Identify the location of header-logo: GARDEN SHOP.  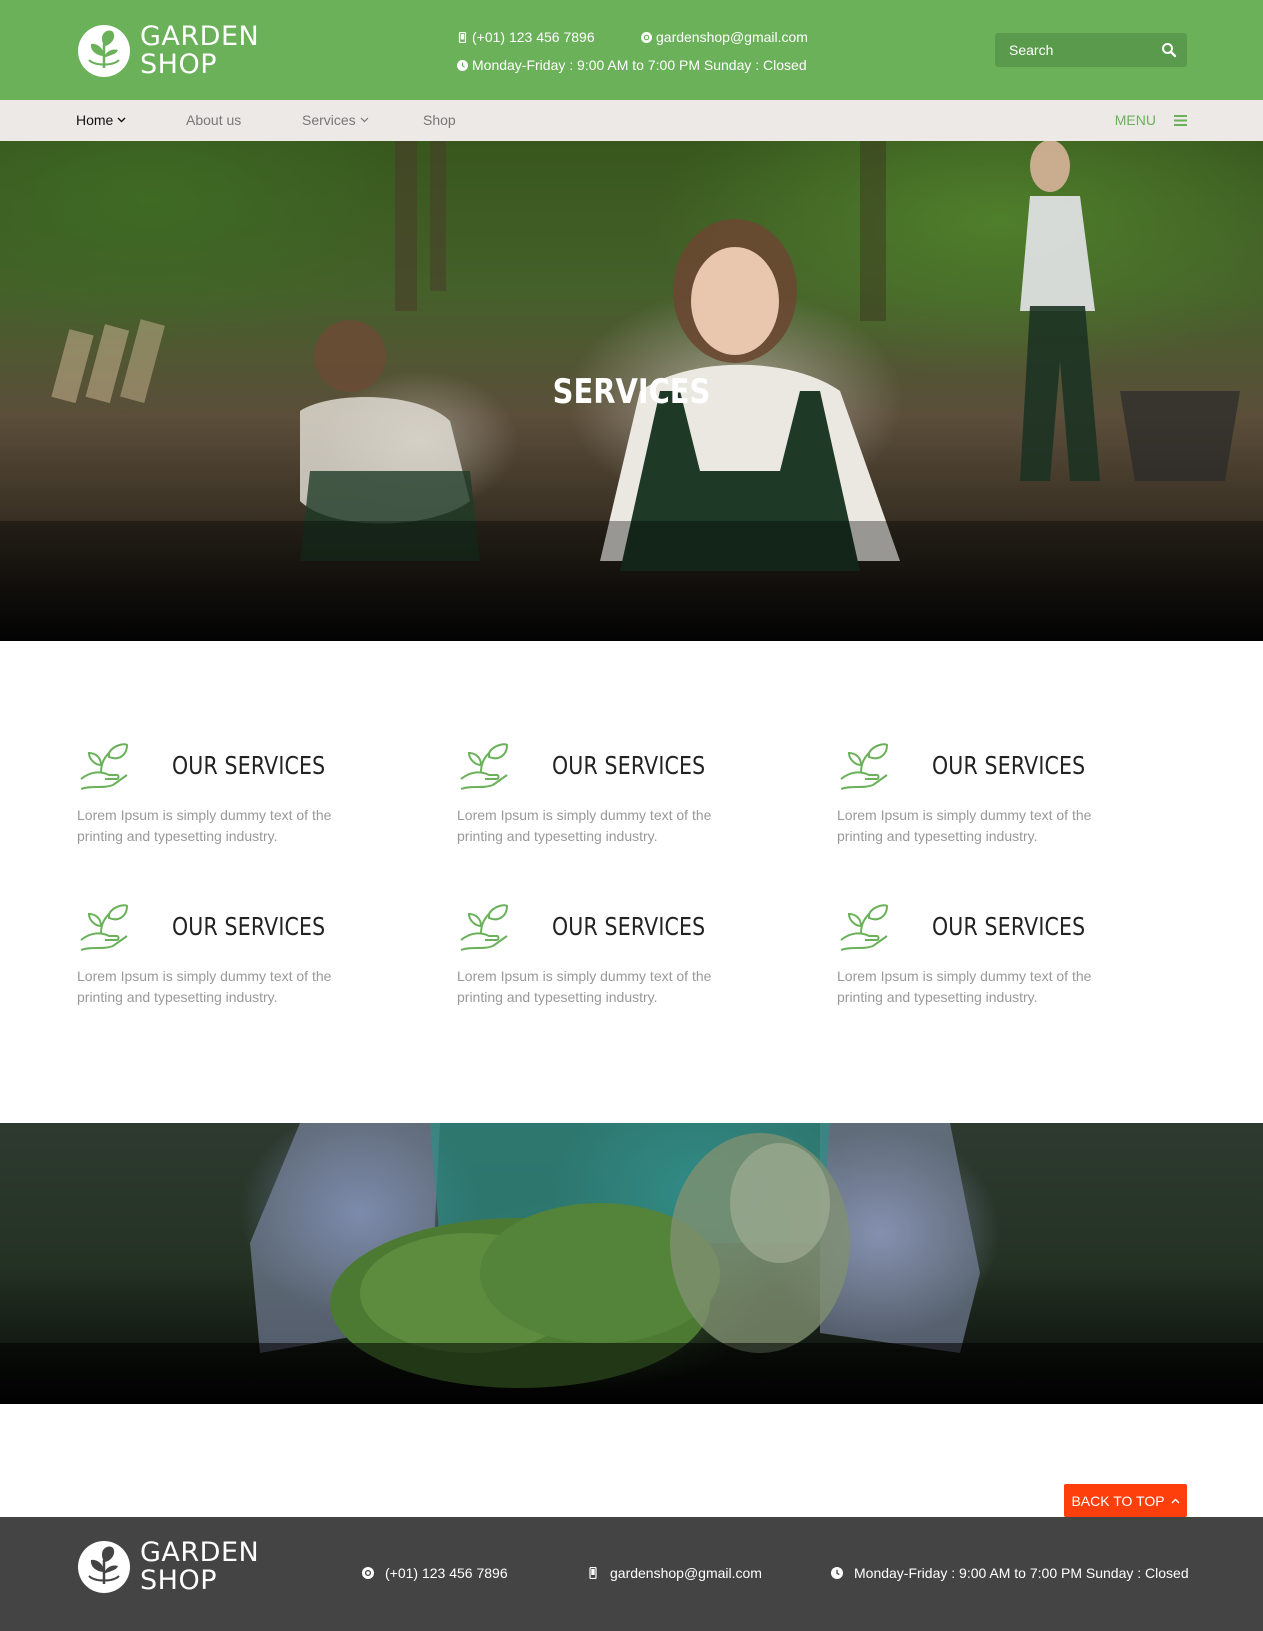
(168, 51).